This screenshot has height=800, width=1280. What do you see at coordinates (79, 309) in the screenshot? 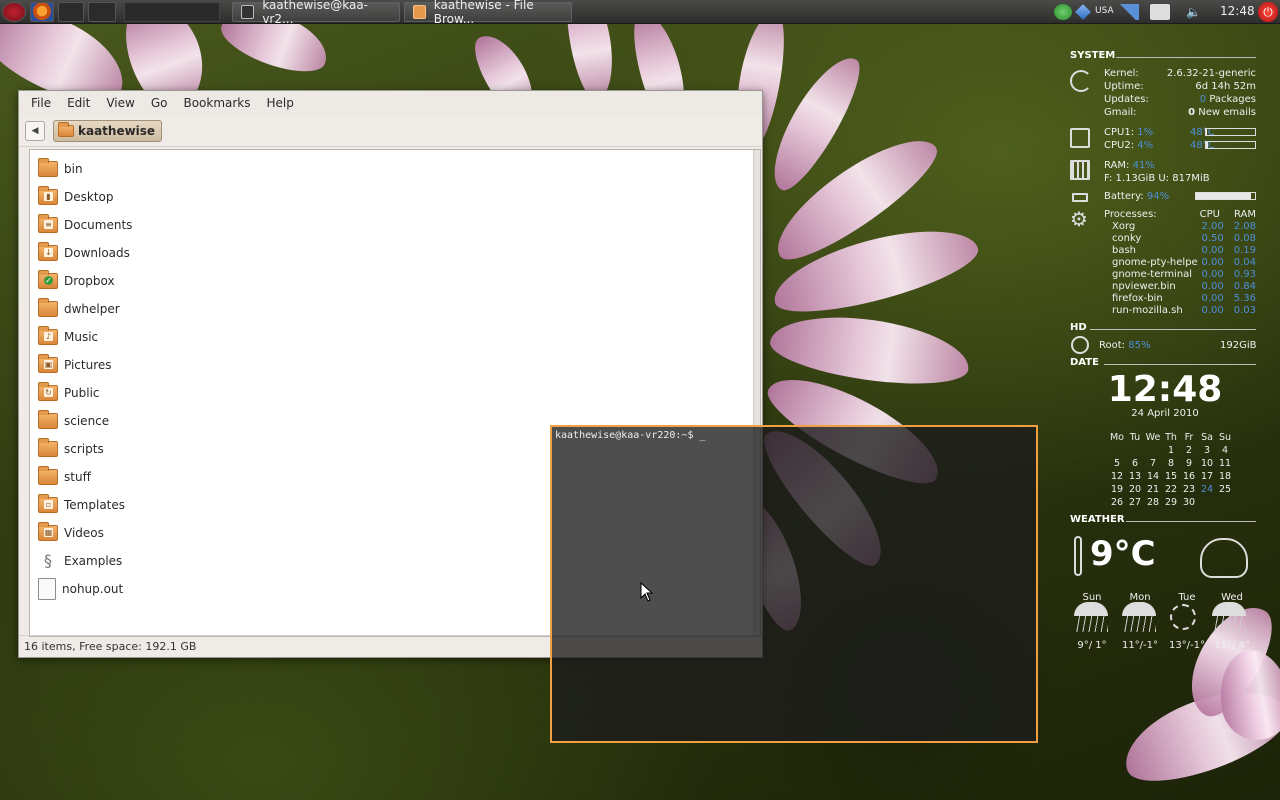
I see `list-item: dwhelper` at bounding box center [79, 309].